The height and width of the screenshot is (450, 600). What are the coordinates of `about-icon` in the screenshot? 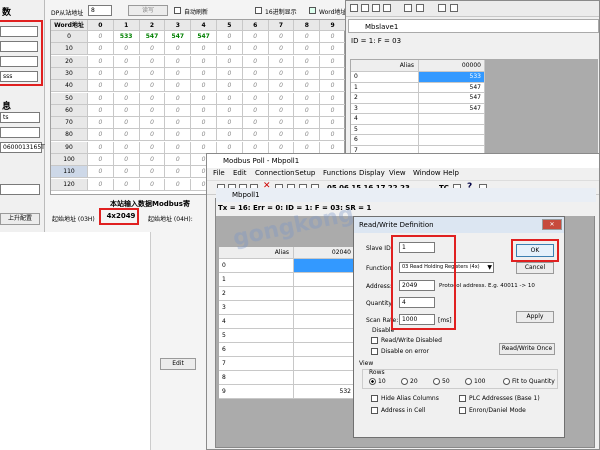 It's located at (454, 8).